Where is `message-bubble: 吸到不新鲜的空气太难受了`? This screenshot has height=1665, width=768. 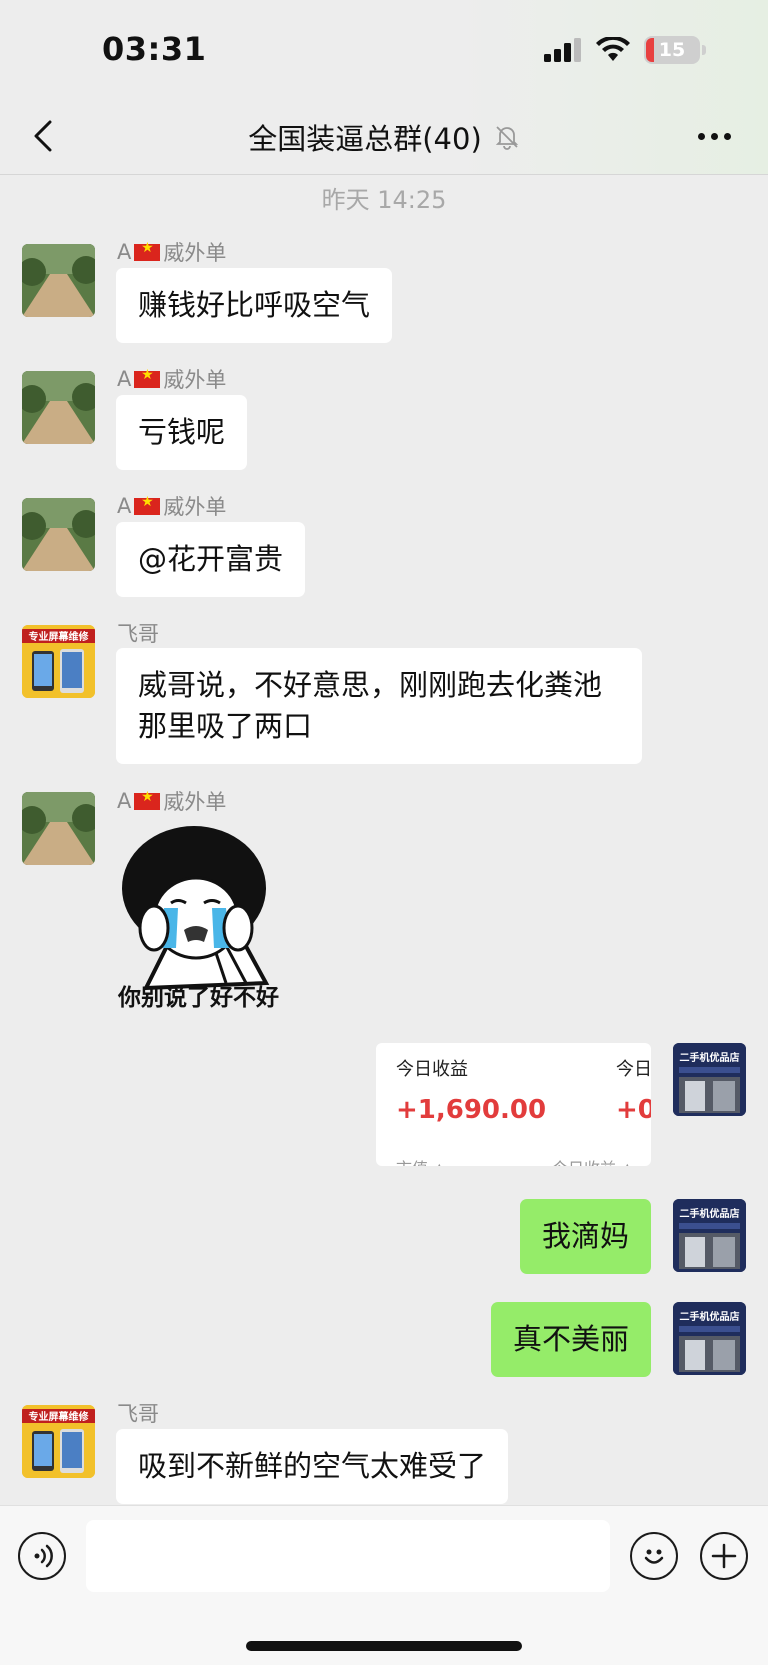
message-bubble: 吸到不新鲜的空气太难受了 is located at coordinates (312, 1466).